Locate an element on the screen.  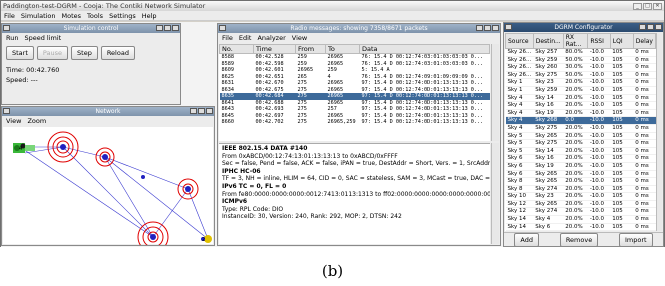
table-row: Sky 26... Sky 260 30.0% -10.0 105 0 ms is located at coordinates (580, 67).